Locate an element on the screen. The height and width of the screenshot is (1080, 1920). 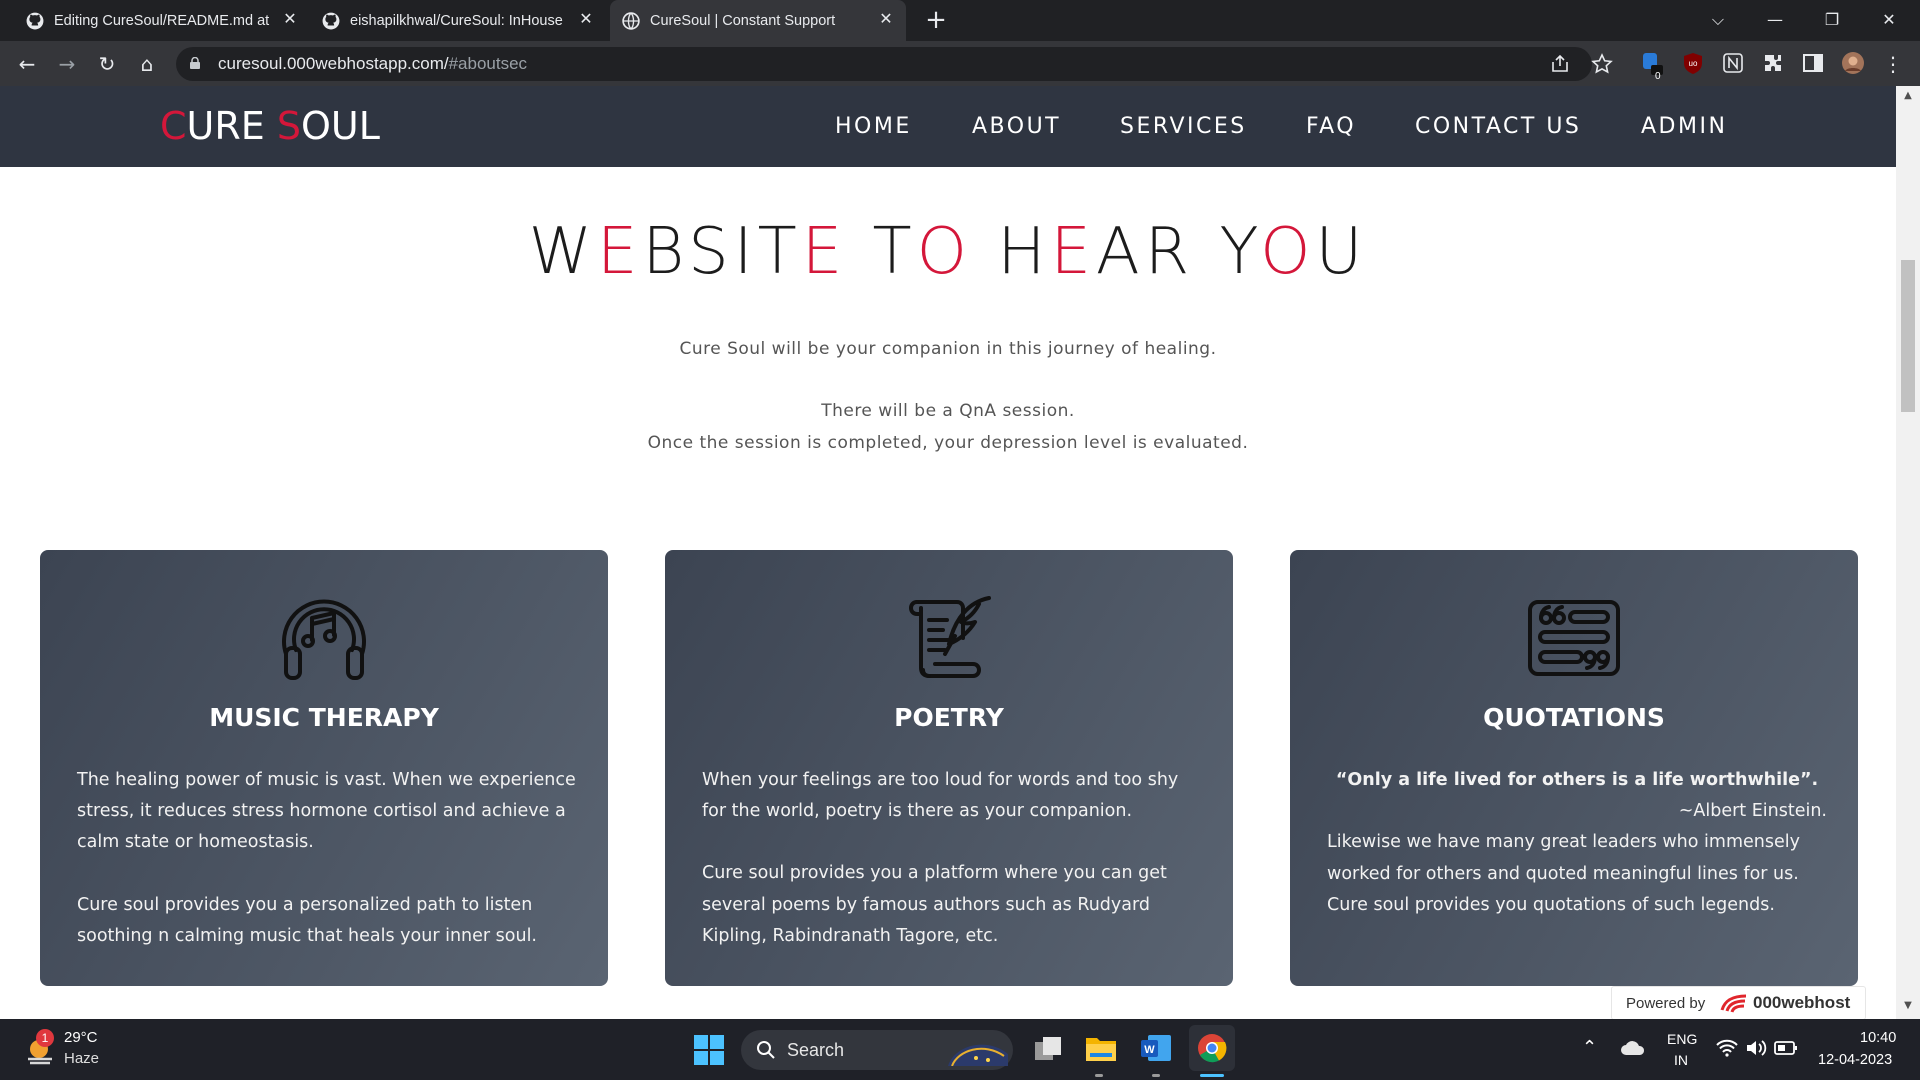
site-logo: CURE SOUL is located at coordinates (270, 126).